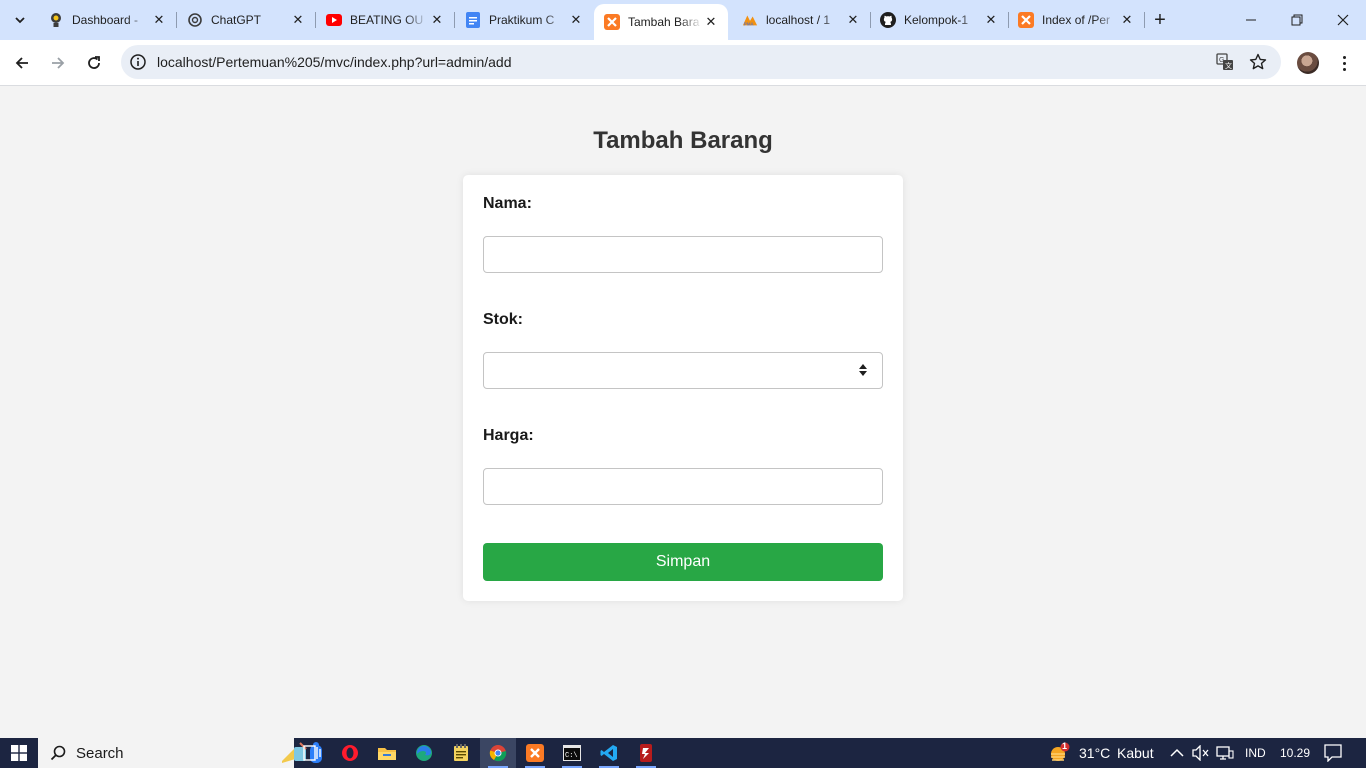 The height and width of the screenshot is (768, 1366). What do you see at coordinates (1344, 63) in the screenshot?
I see `browser-menu-icon` at bounding box center [1344, 63].